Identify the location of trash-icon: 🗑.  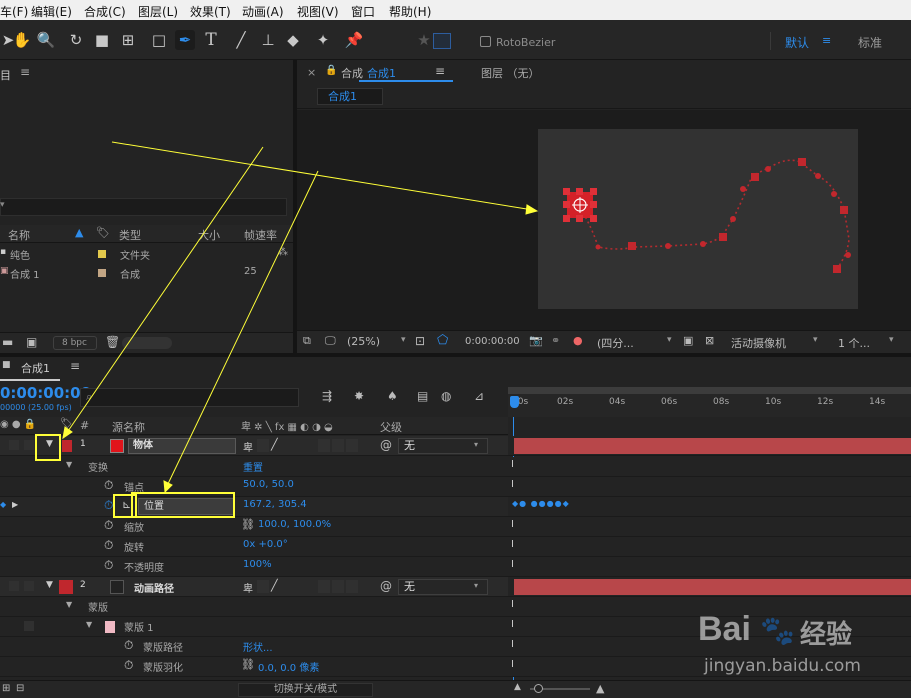
(112, 342).